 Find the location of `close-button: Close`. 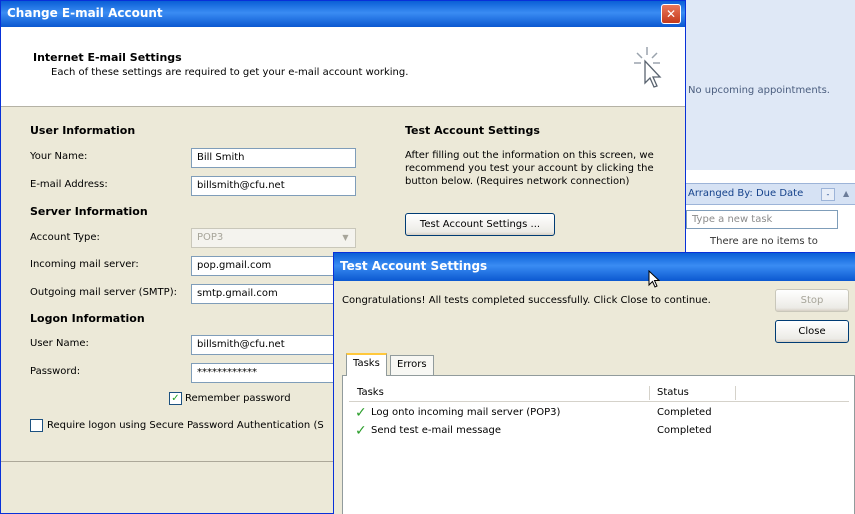

close-button: Close is located at coordinates (812, 331).